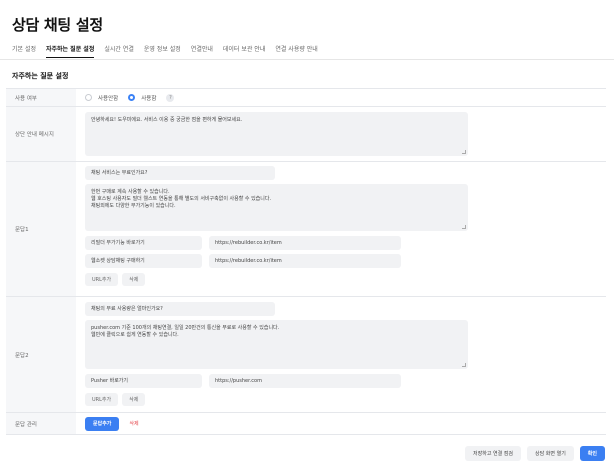  Describe the element at coordinates (180, 173) in the screenshot. I see `faq-question-input-1: 채팅 서비스는 무료인가요?` at that location.